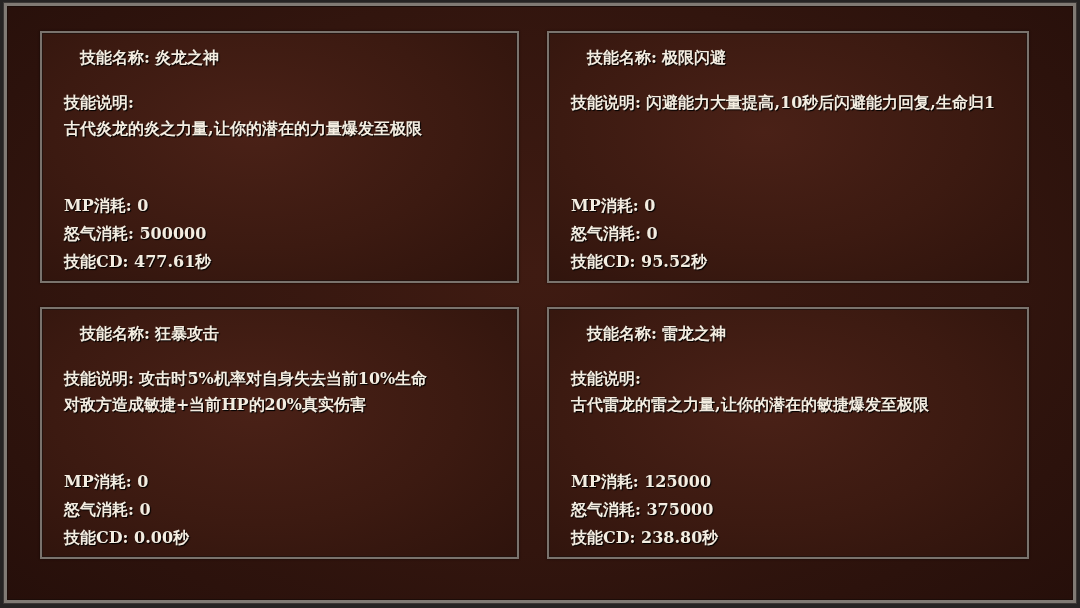 The height and width of the screenshot is (608, 1080). What do you see at coordinates (657, 334) in the screenshot?
I see `skill-name-text: 技能名称: 雷龙之神` at bounding box center [657, 334].